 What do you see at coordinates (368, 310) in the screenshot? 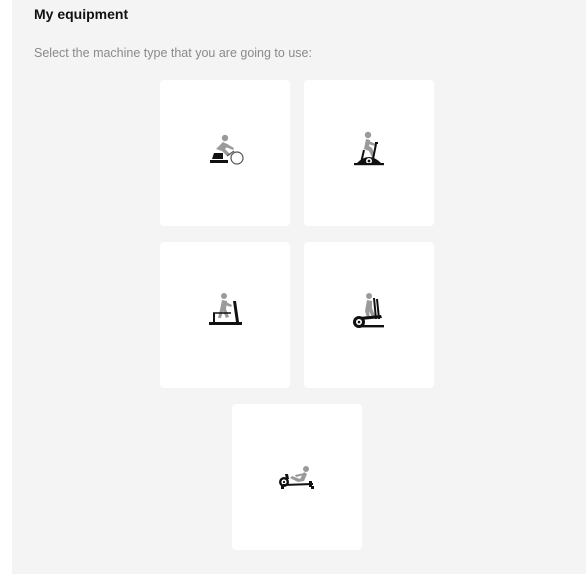
I see `elliptical-icon` at bounding box center [368, 310].